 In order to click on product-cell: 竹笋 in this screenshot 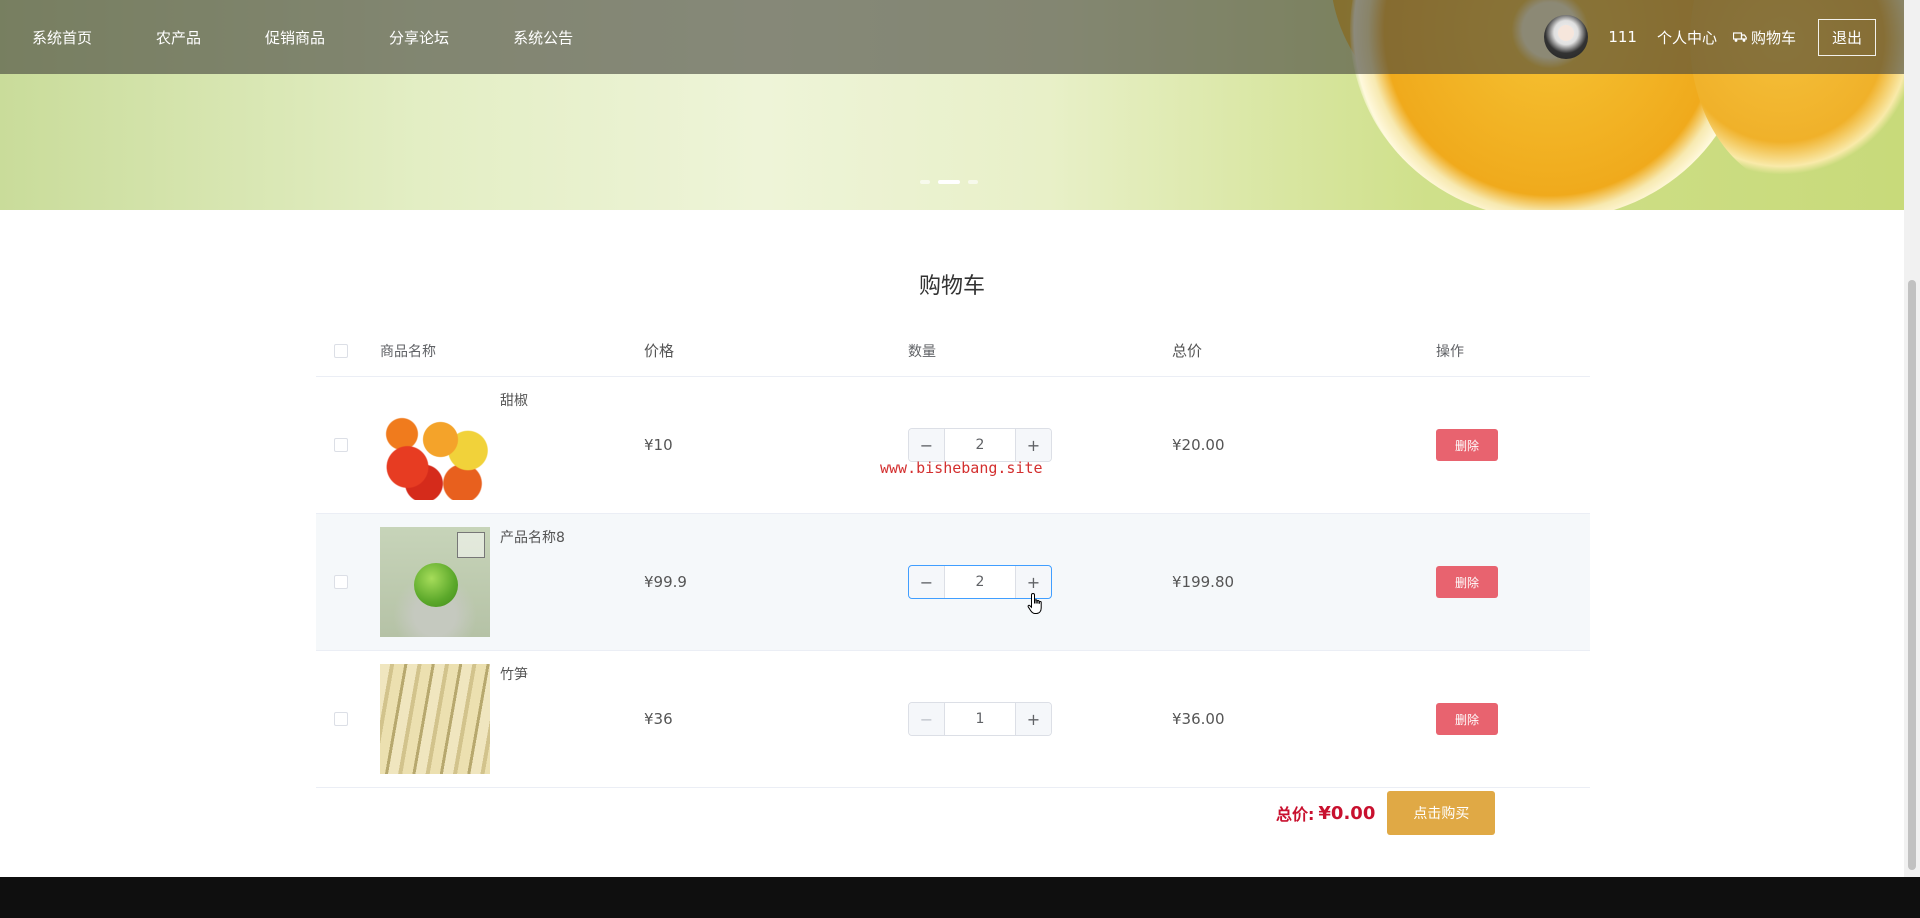, I will do `click(512, 719)`.